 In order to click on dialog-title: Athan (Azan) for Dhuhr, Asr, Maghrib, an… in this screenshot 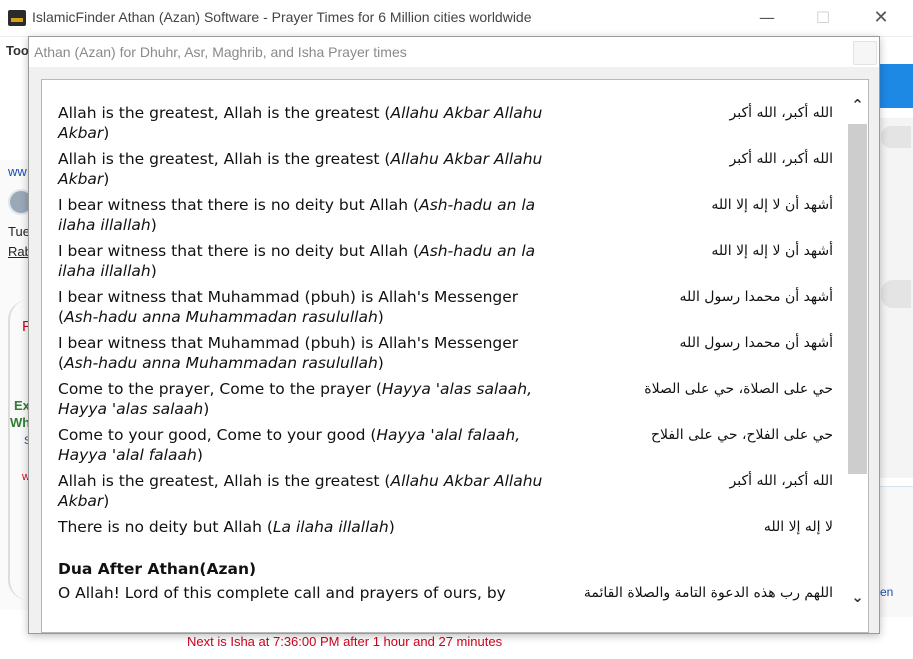, I will do `click(220, 52)`.